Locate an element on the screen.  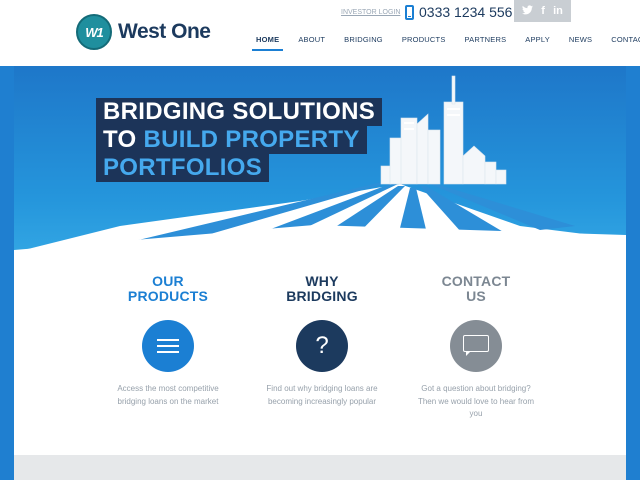
nav-apply: APPLY is located at coordinates (537, 40).